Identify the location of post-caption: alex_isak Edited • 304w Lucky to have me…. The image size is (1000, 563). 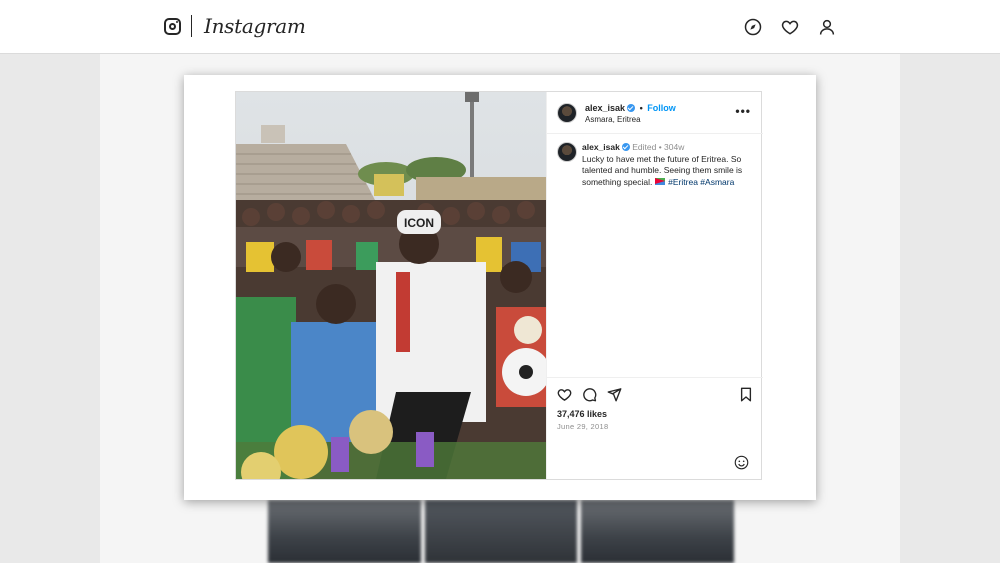
(668, 165).